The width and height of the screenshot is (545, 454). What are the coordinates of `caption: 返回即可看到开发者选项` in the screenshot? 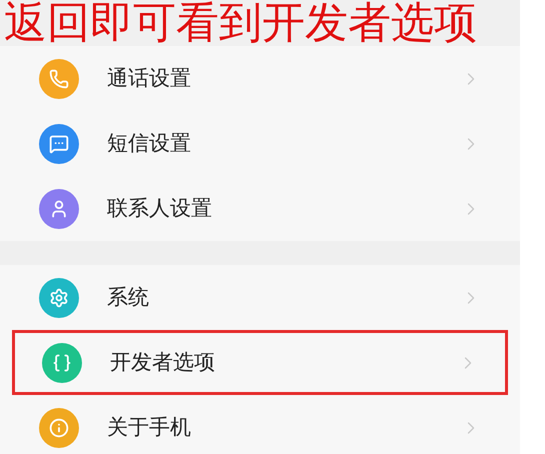 It's located at (260, 23).